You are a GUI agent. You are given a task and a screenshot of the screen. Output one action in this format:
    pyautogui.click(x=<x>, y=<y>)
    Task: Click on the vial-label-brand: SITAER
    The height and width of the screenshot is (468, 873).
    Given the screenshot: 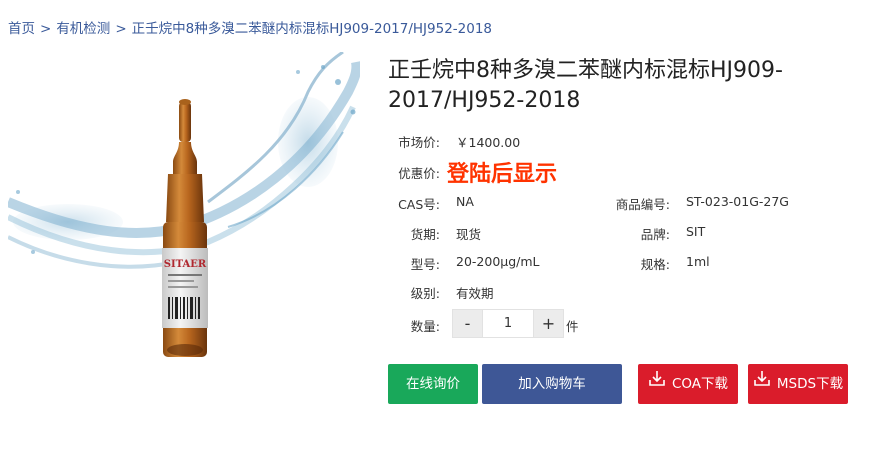 What is the action you would take?
    pyautogui.click(x=185, y=264)
    